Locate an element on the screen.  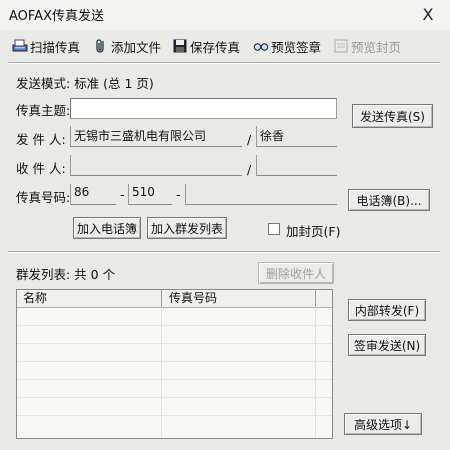
fax-number-label: 传真号码: is located at coordinates (43, 197).